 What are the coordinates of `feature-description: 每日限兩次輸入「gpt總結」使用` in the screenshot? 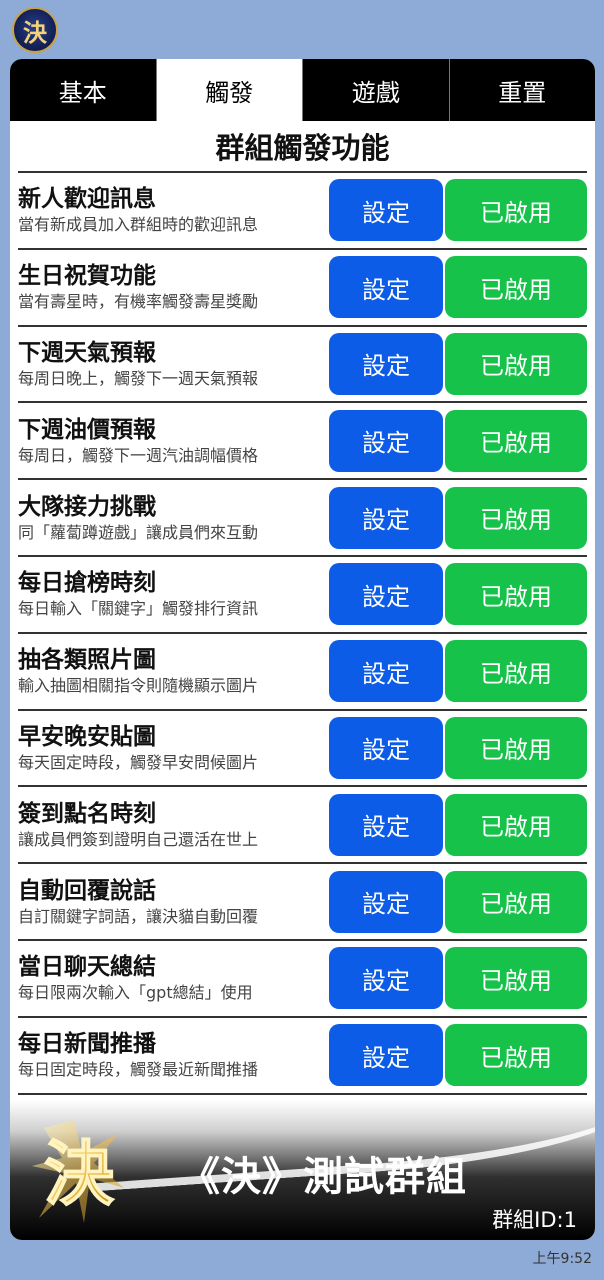 It's located at (135, 993).